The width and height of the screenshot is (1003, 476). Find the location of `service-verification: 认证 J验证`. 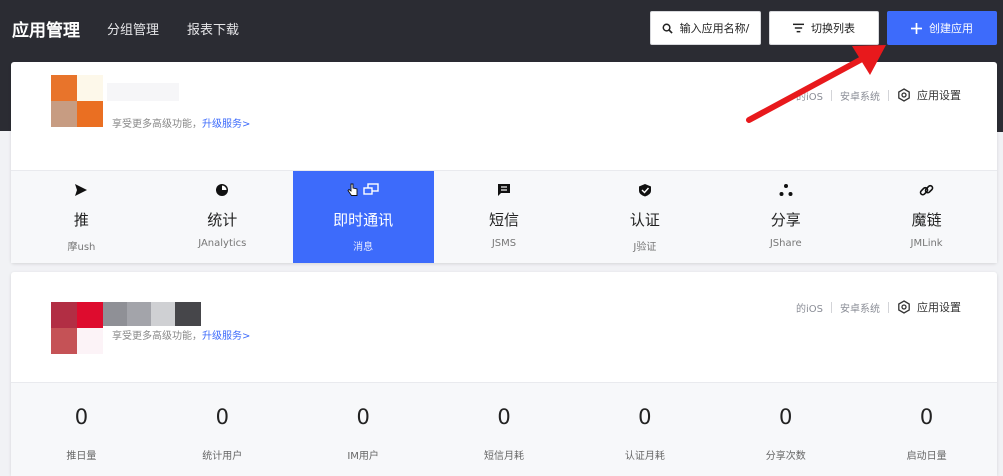

service-verification: 认证 J验证 is located at coordinates (644, 217).